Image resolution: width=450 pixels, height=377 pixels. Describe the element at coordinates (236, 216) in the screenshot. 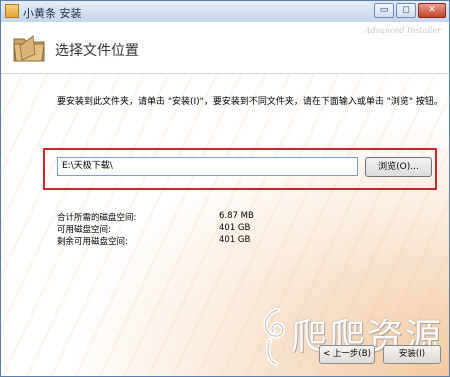

I see `required-space-value: 6.87 MB` at that location.